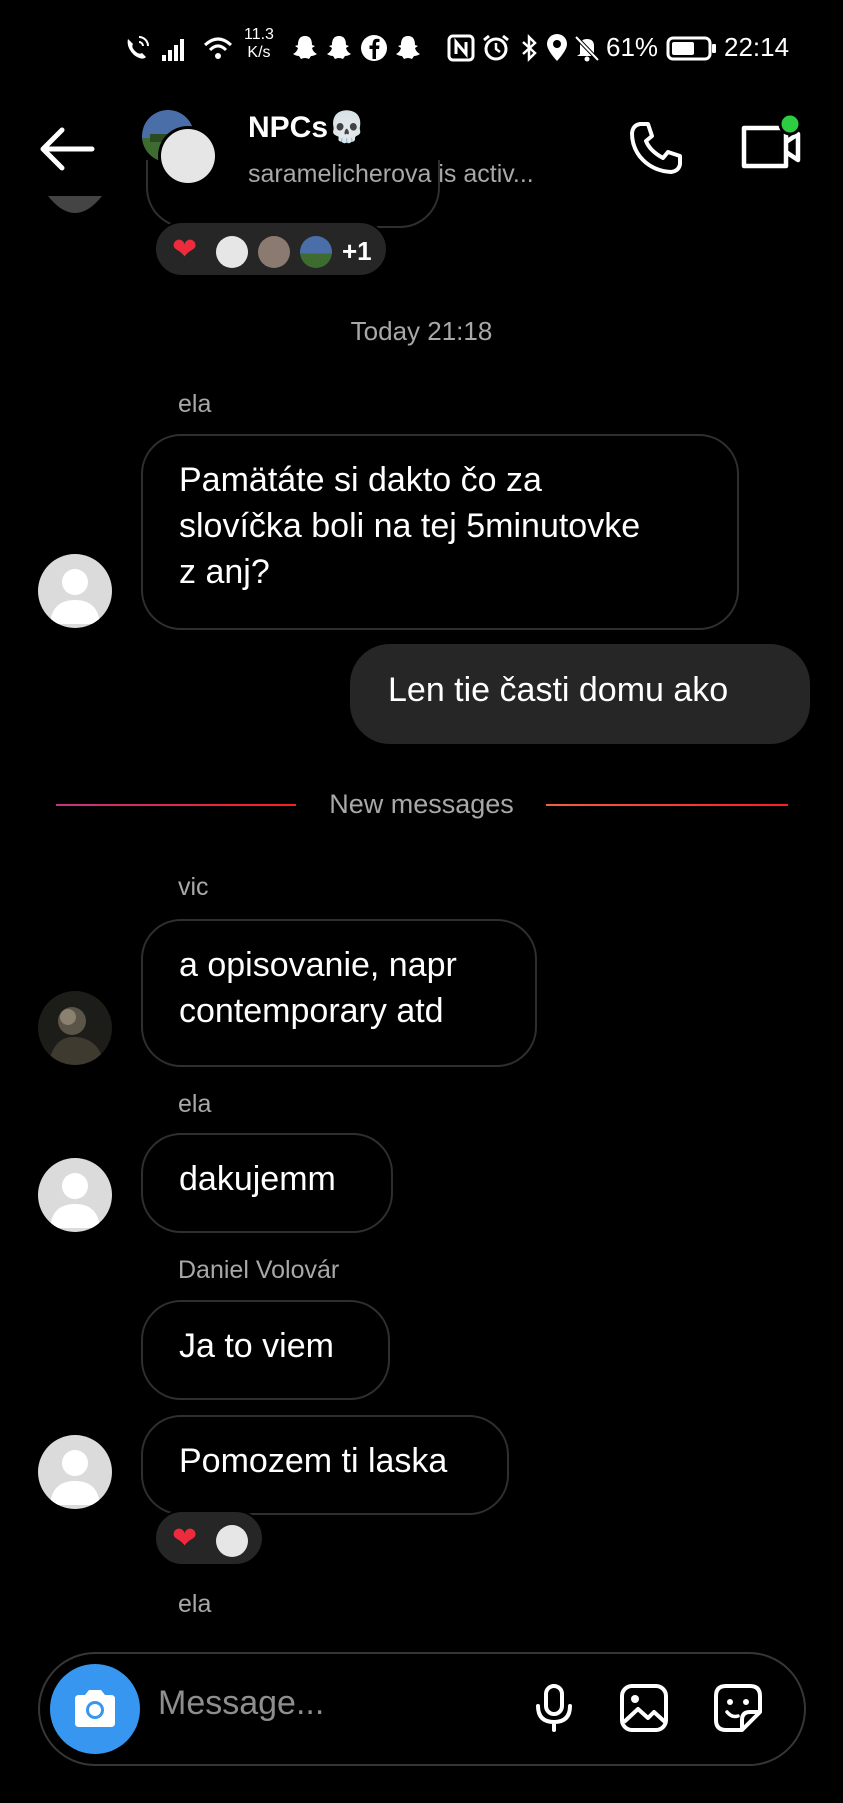 This screenshot has width=843, height=1803. I want to click on reactions-pill: ❤, so click(209, 1538).